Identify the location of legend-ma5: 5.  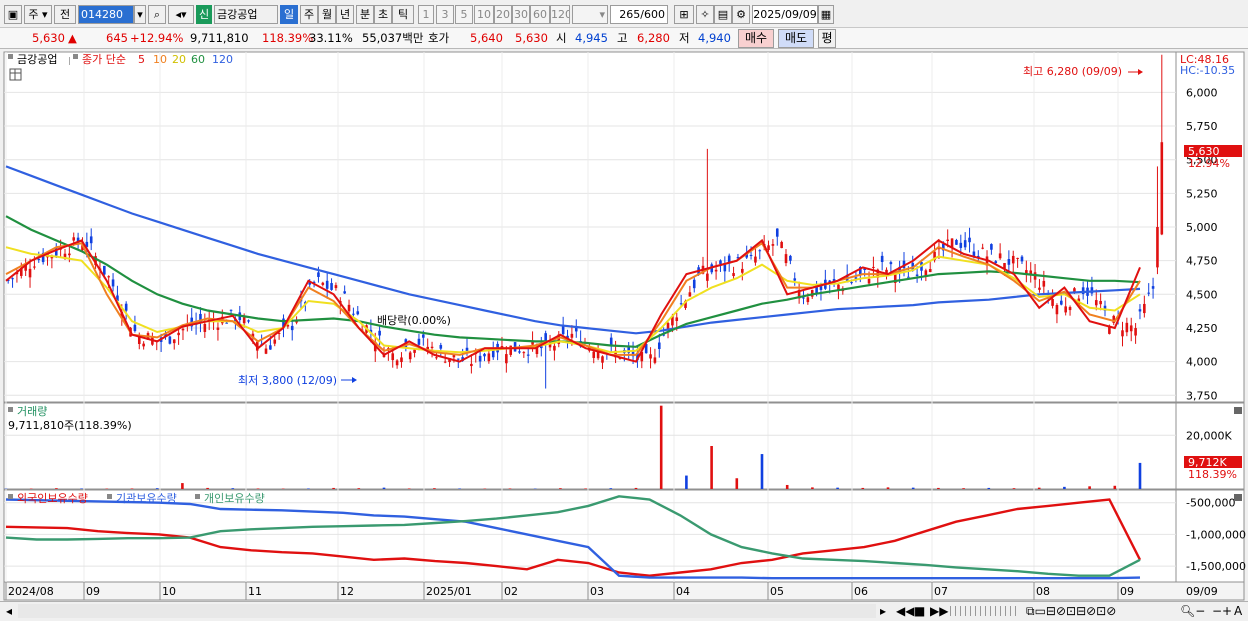
(141, 59).